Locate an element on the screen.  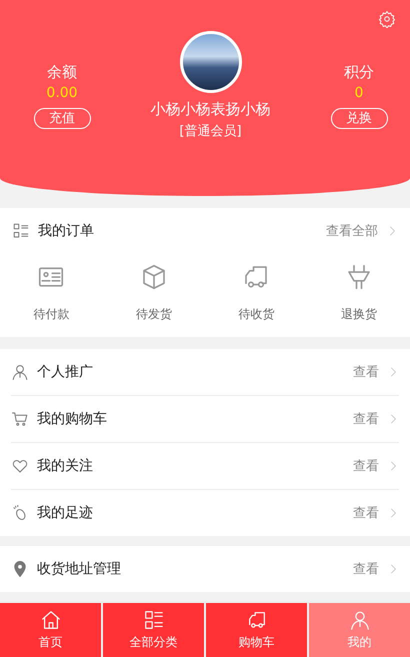
cart-icon is located at coordinates (20, 419).